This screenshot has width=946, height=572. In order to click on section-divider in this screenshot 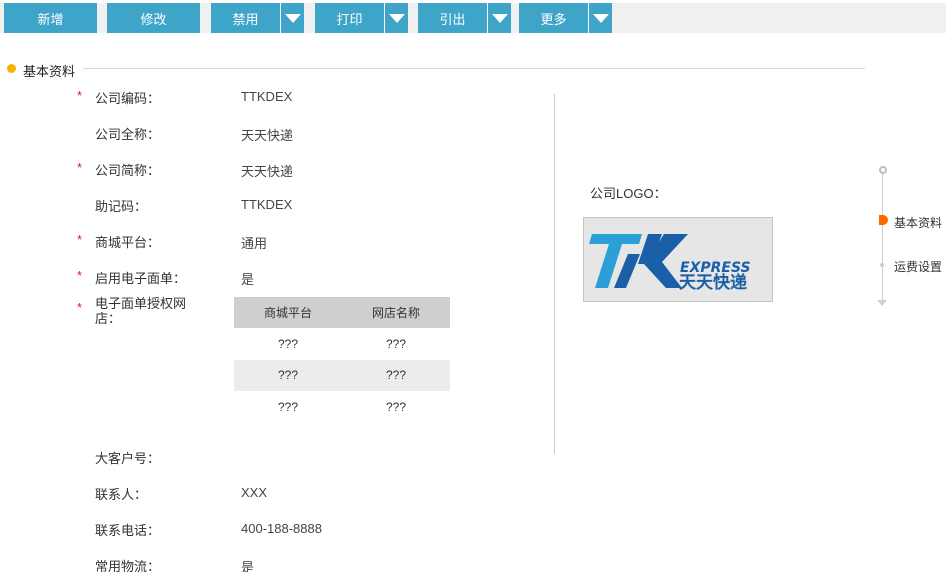, I will do `click(474, 68)`.